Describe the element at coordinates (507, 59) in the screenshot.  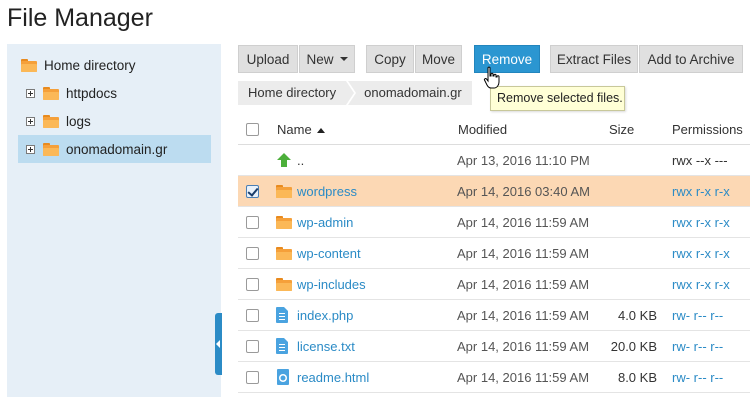
I see `remove-label: Remove` at that location.